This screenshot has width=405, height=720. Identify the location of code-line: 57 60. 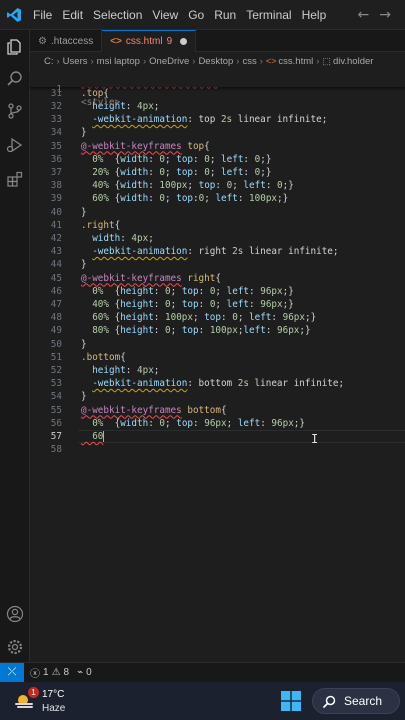
(217, 436).